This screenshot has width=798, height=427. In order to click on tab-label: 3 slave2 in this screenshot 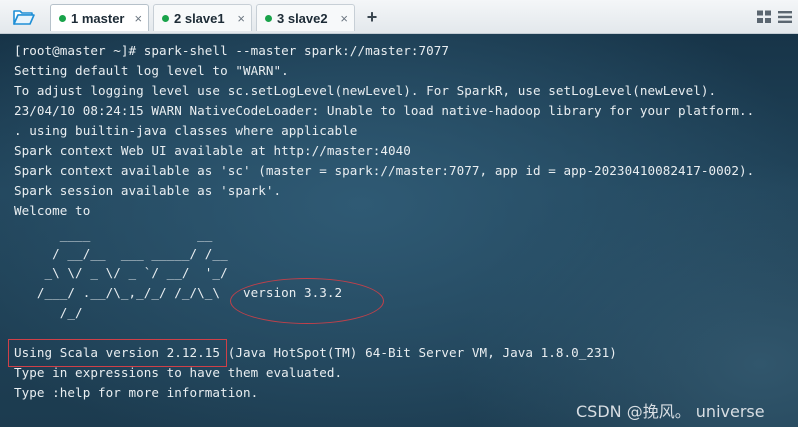, I will do `click(302, 18)`.